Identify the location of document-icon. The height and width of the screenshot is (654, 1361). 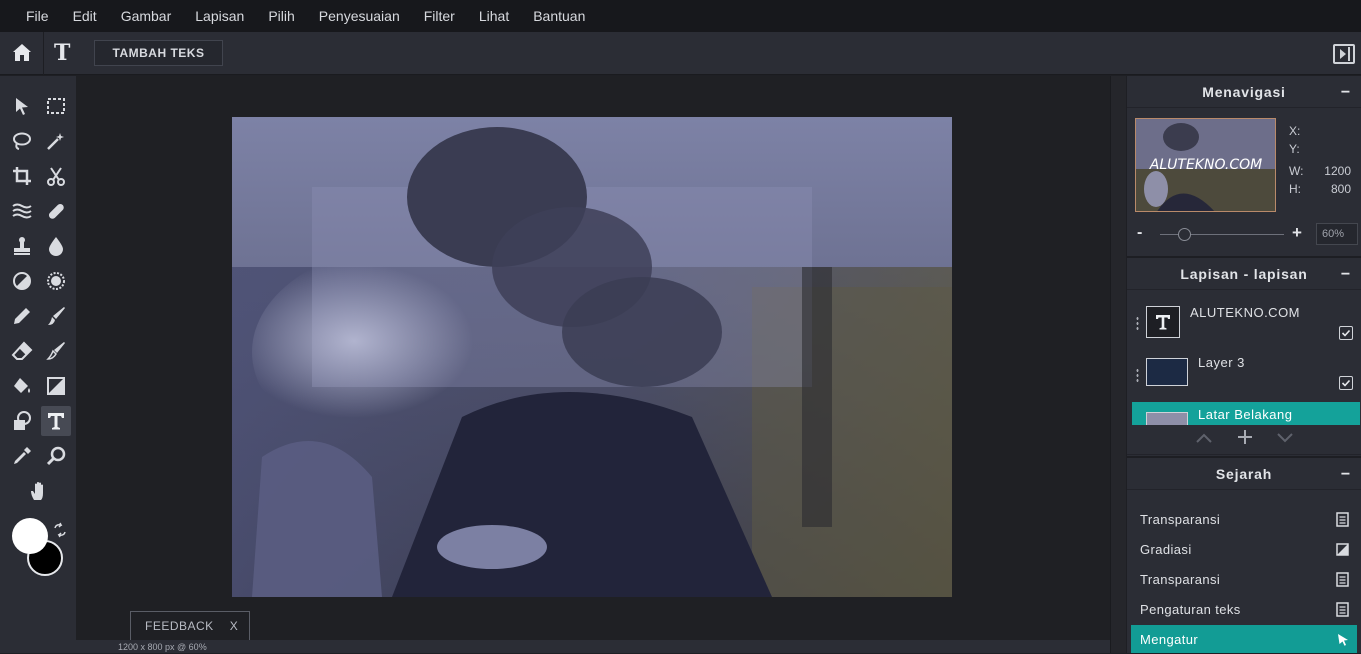
(1342, 519).